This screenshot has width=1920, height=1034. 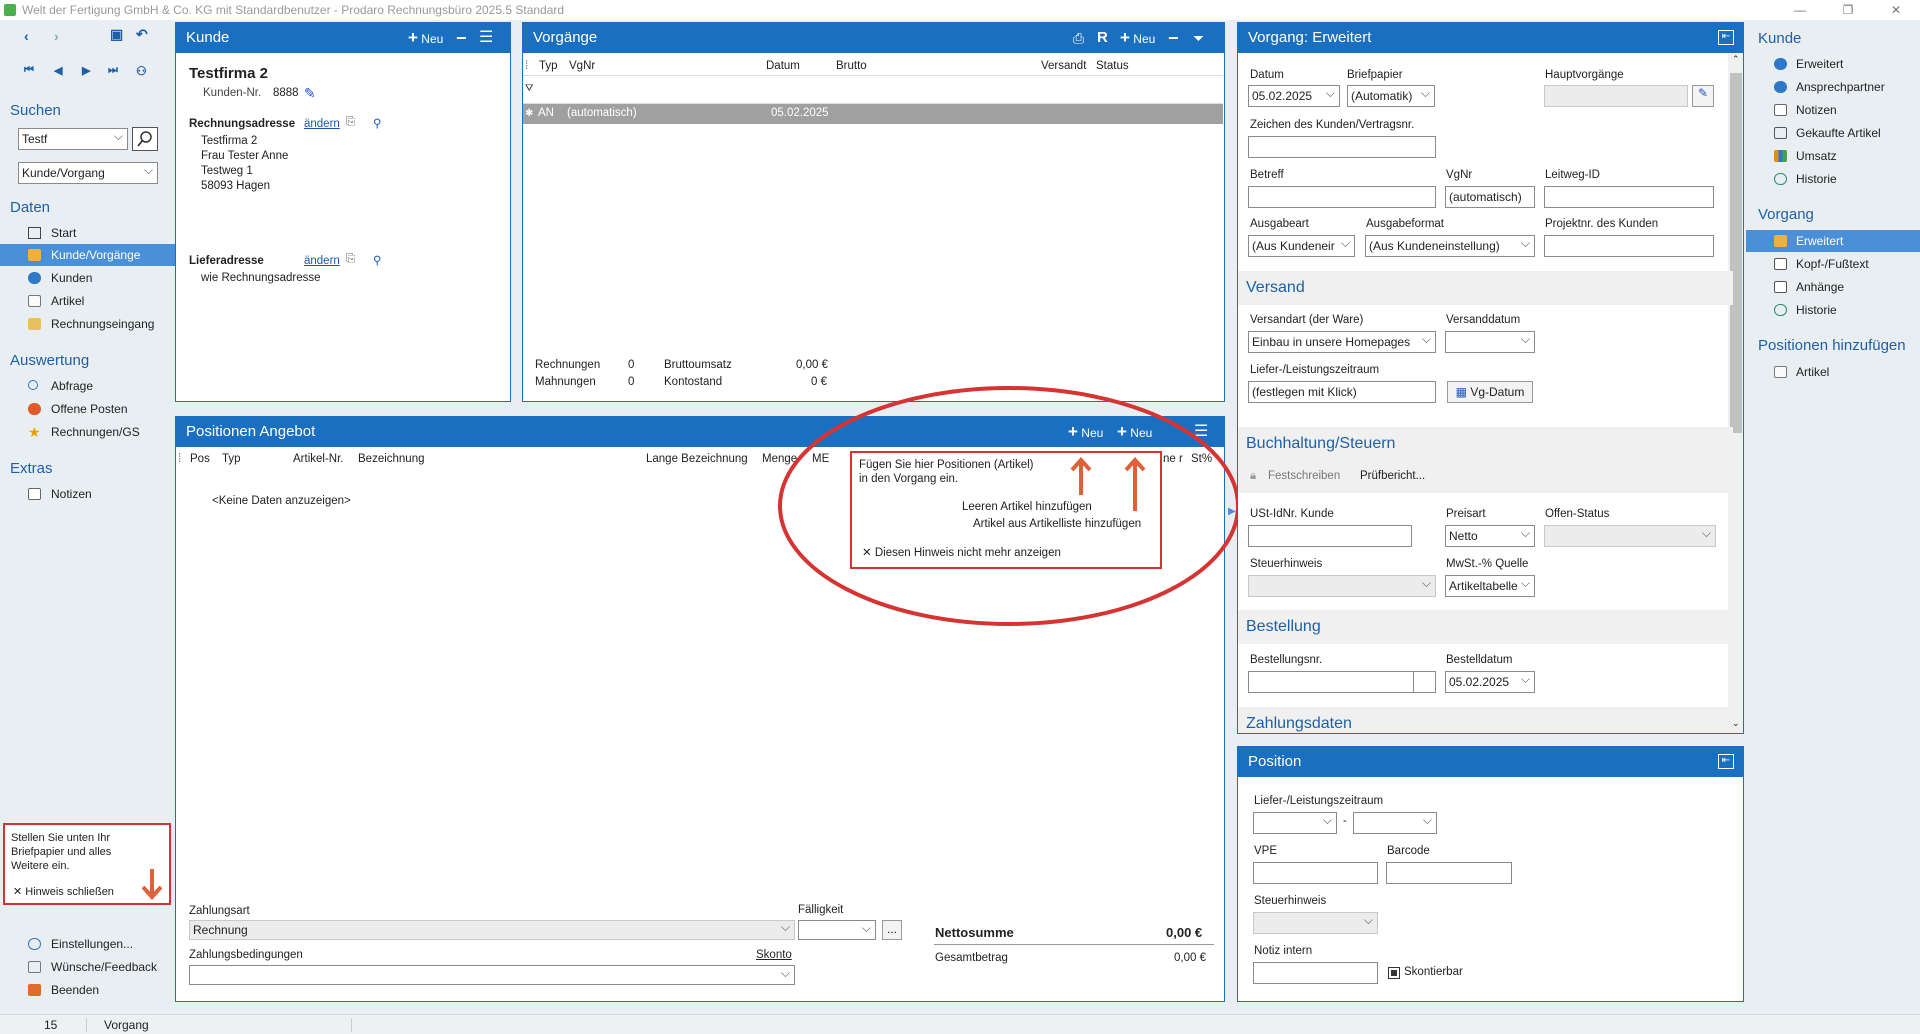 What do you see at coordinates (1342, 682) in the screenshot?
I see `bestellnr-input` at bounding box center [1342, 682].